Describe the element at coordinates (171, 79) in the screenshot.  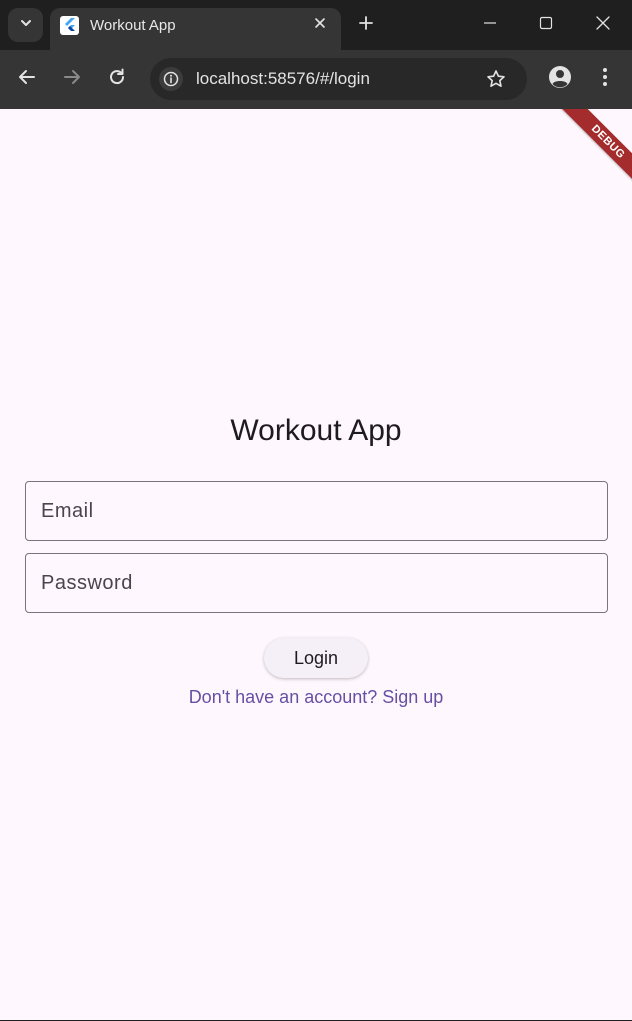
I see `info-icon` at that location.